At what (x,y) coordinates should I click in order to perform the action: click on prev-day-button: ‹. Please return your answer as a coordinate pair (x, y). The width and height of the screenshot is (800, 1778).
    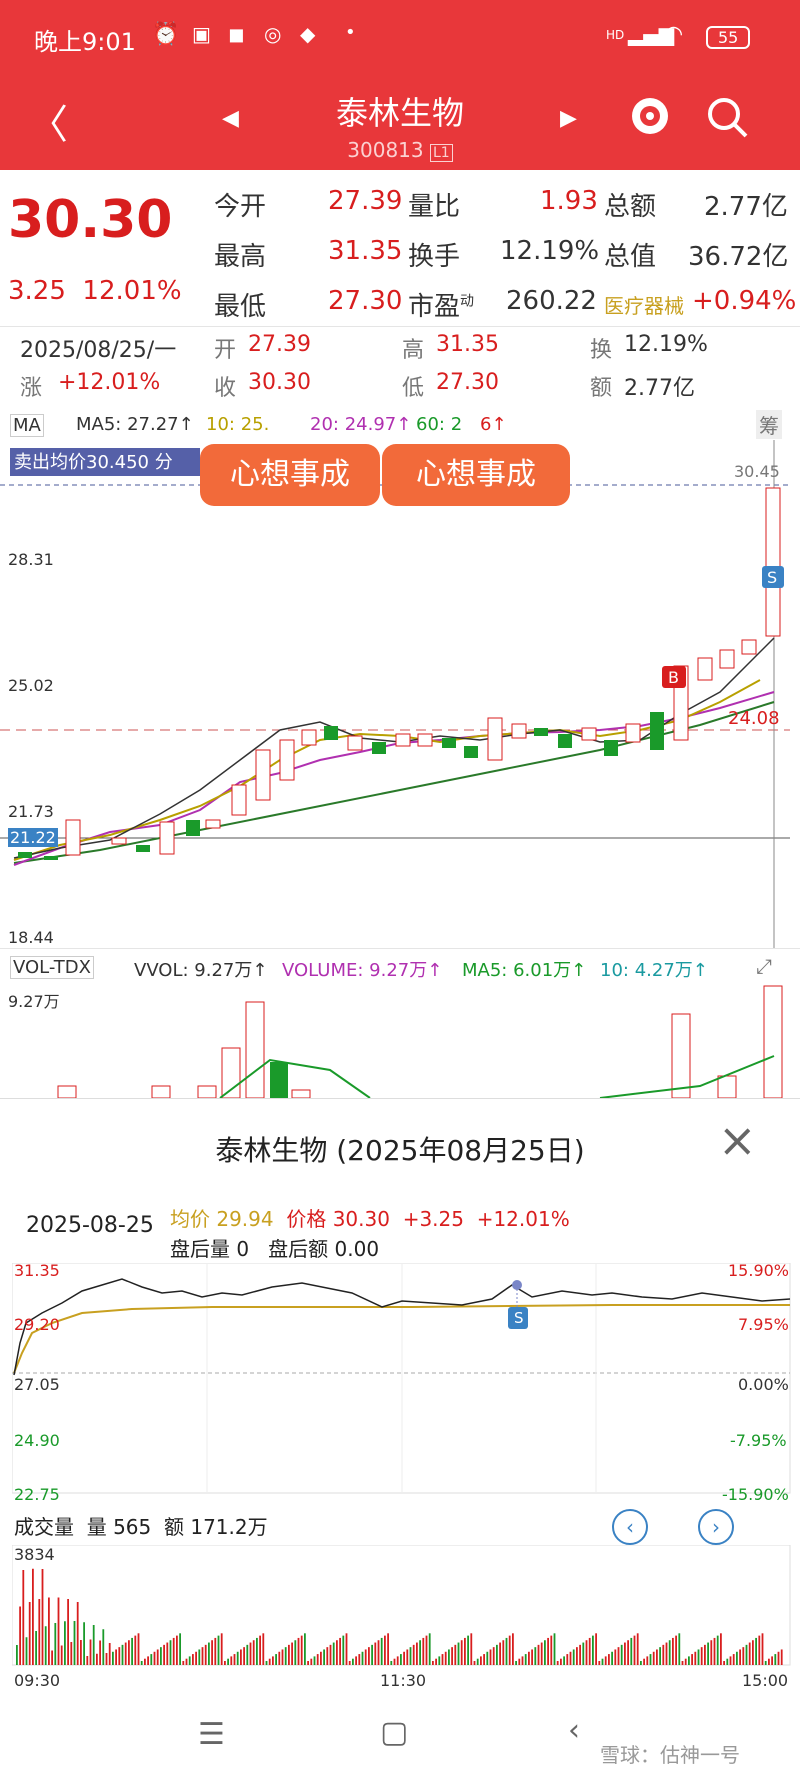
    Looking at the image, I should click on (630, 1527).